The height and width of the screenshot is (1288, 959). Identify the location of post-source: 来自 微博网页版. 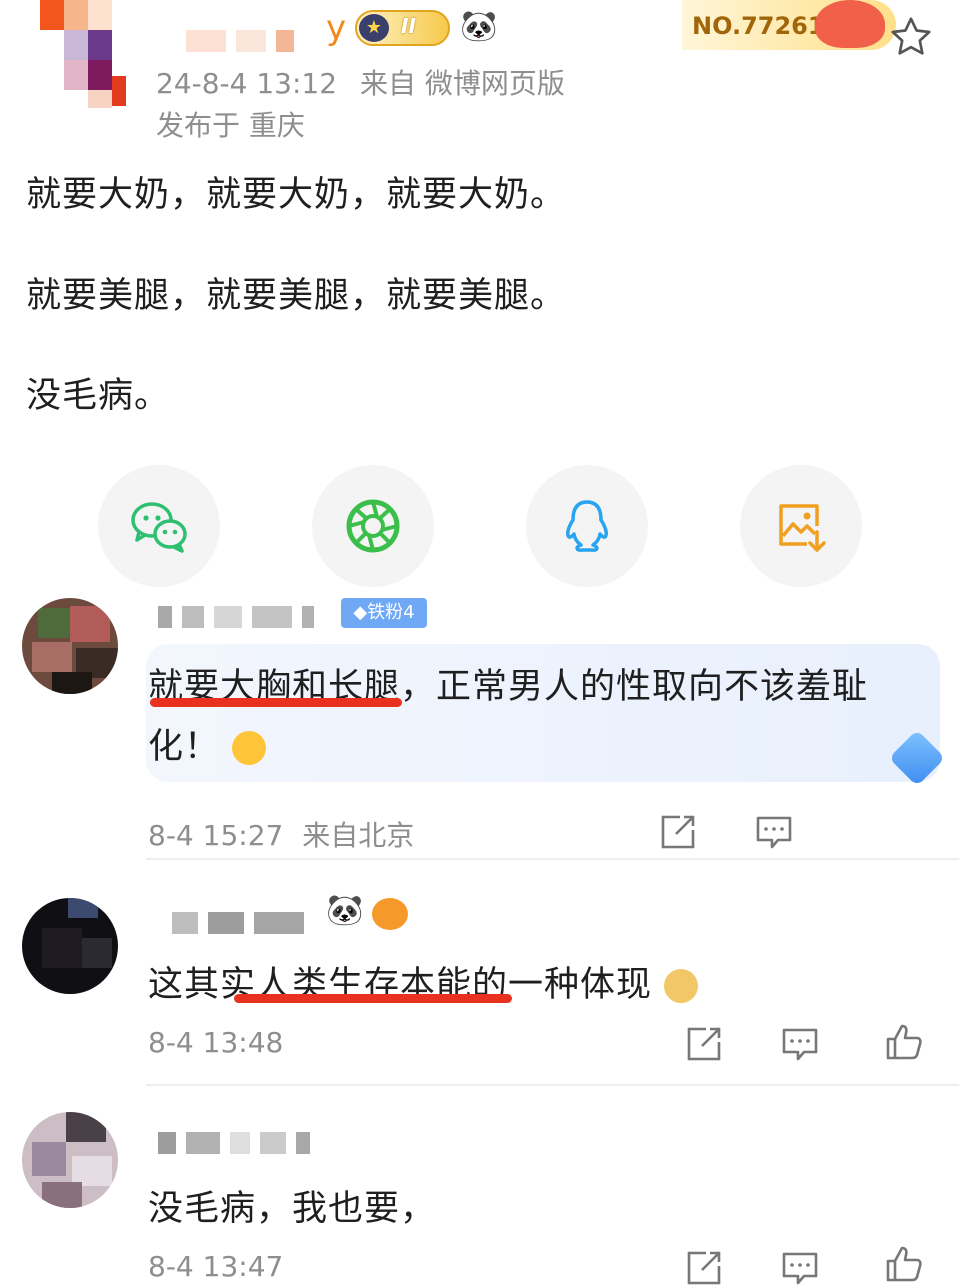
(462, 83).